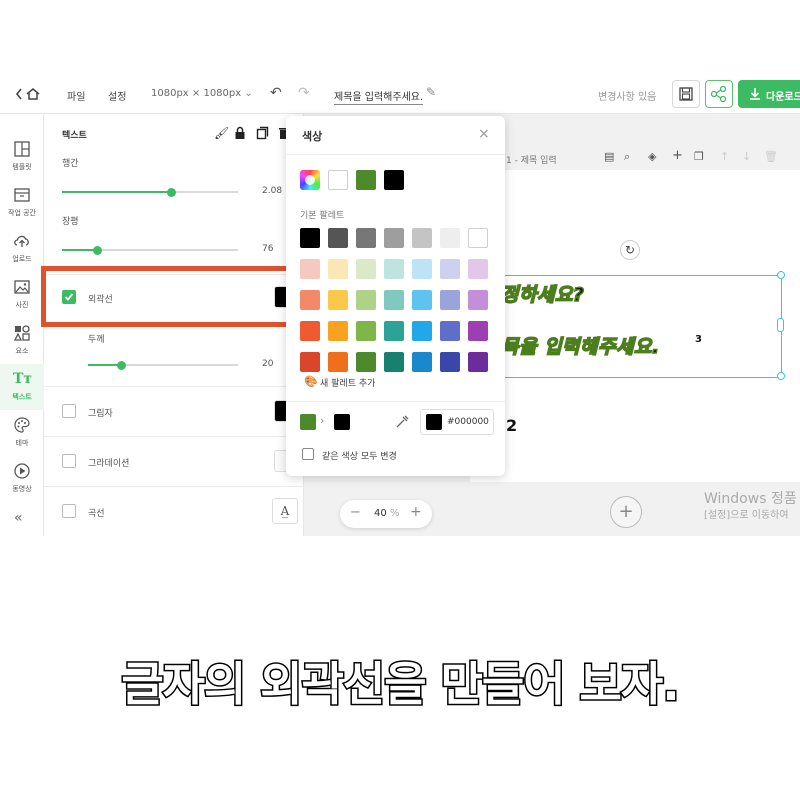 This screenshot has height=800, width=800. Describe the element at coordinates (308, 454) in the screenshot. I see `same-color-checkbox` at that location.